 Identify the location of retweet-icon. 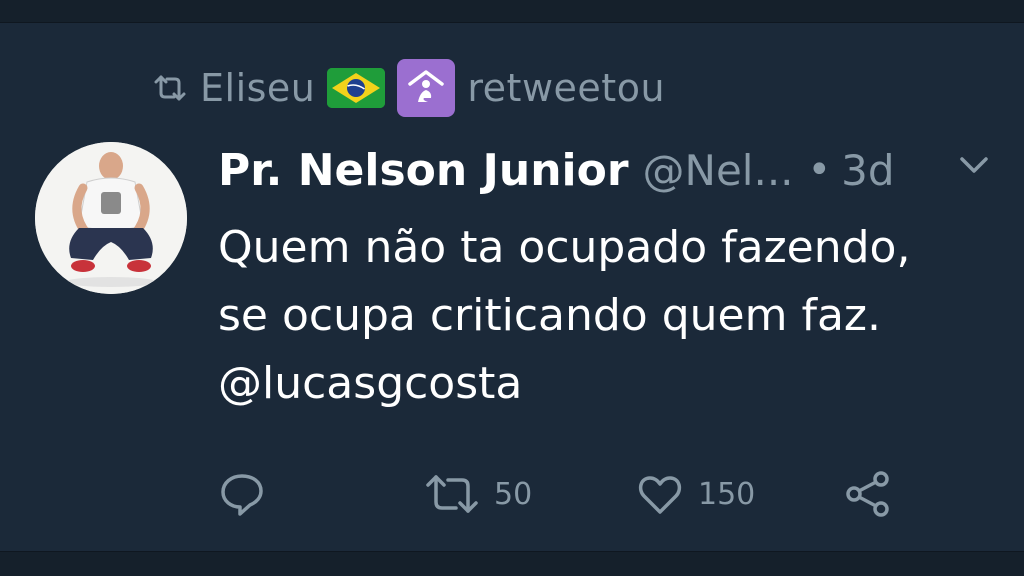
(452, 494).